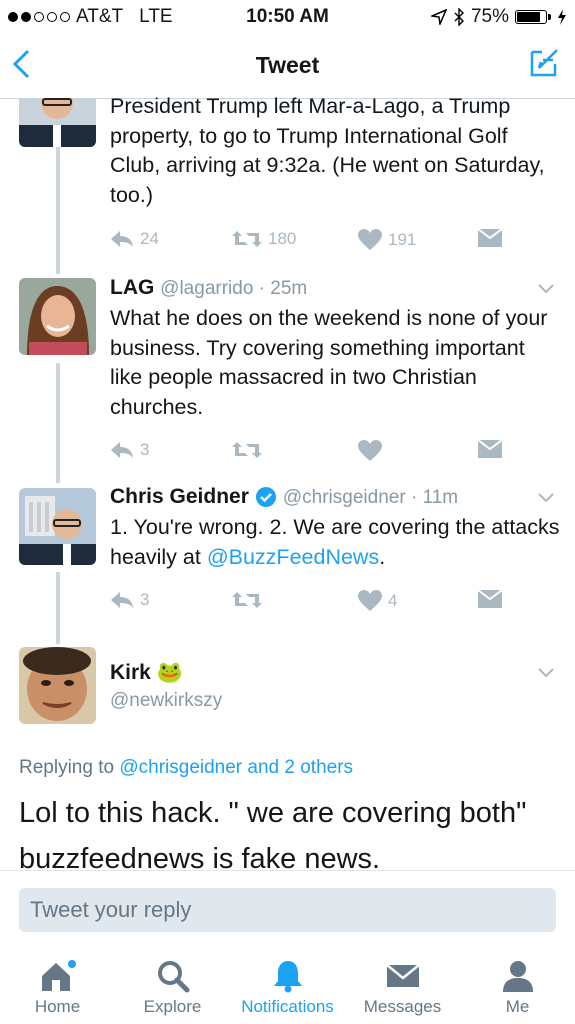  I want to click on user-handle: @chrisgeidner, so click(344, 497).